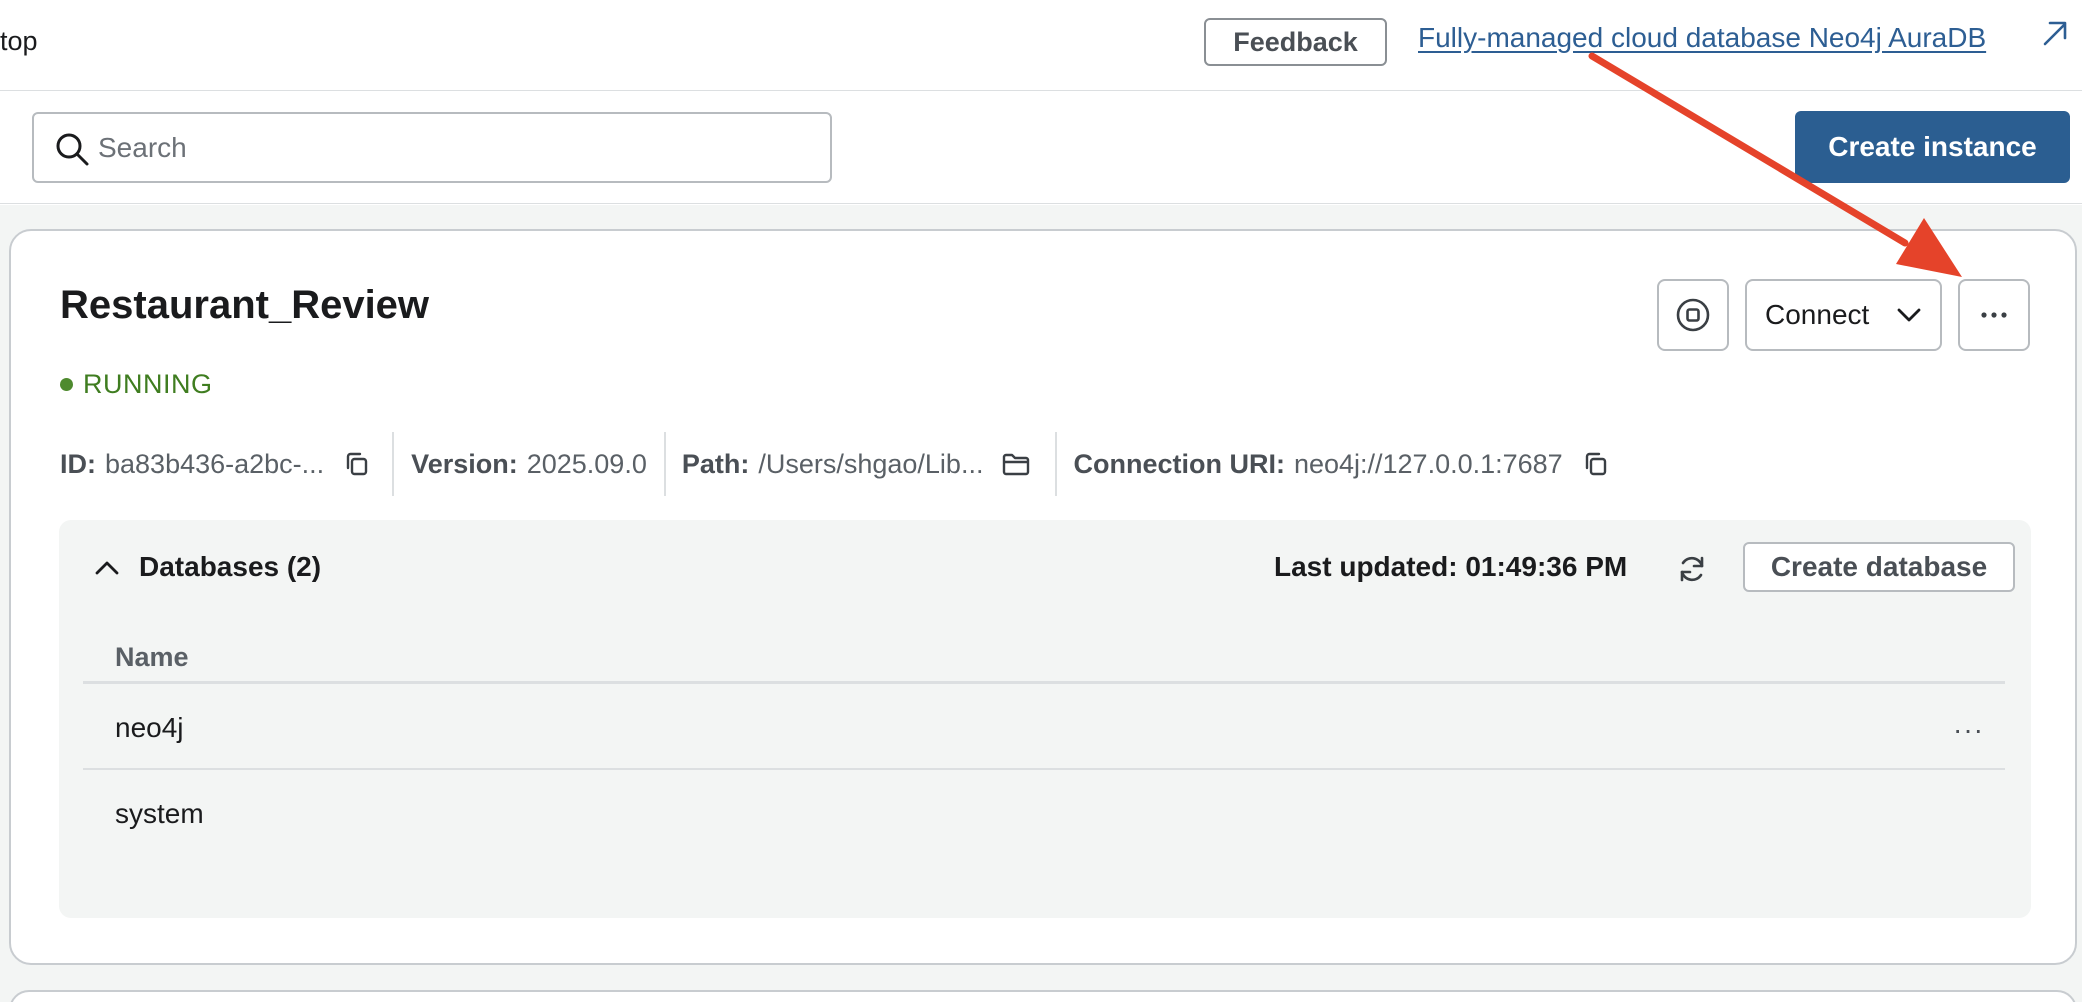 The width and height of the screenshot is (2082, 1002). Describe the element at coordinates (1692, 569) in the screenshot. I see `refresh-icon` at that location.